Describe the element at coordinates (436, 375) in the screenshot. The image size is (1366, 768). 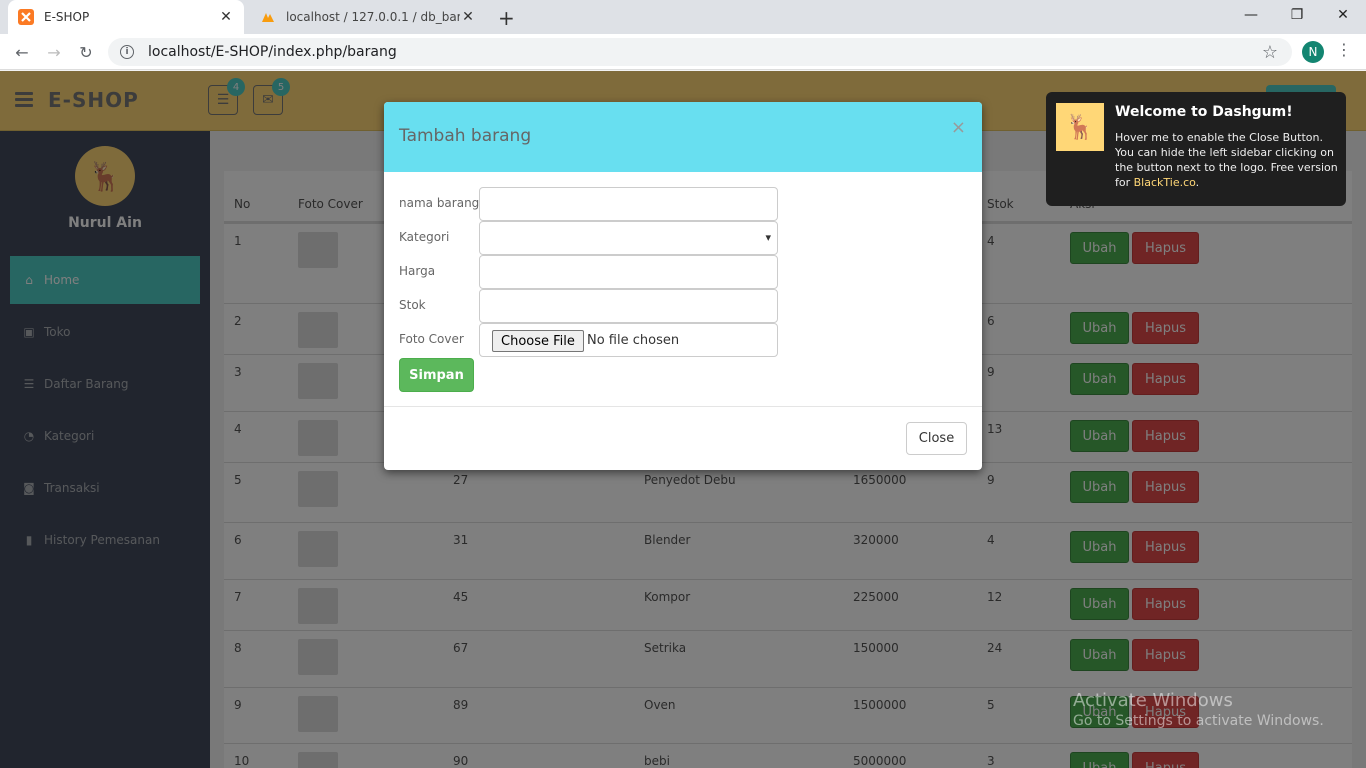
I see `simpan-button: Simpan` at that location.